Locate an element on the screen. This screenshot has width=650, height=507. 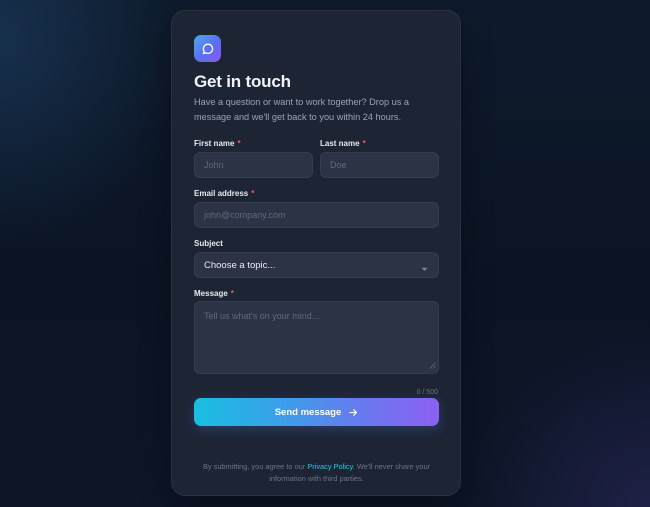
email-field: john@company.com is located at coordinates (316, 215).